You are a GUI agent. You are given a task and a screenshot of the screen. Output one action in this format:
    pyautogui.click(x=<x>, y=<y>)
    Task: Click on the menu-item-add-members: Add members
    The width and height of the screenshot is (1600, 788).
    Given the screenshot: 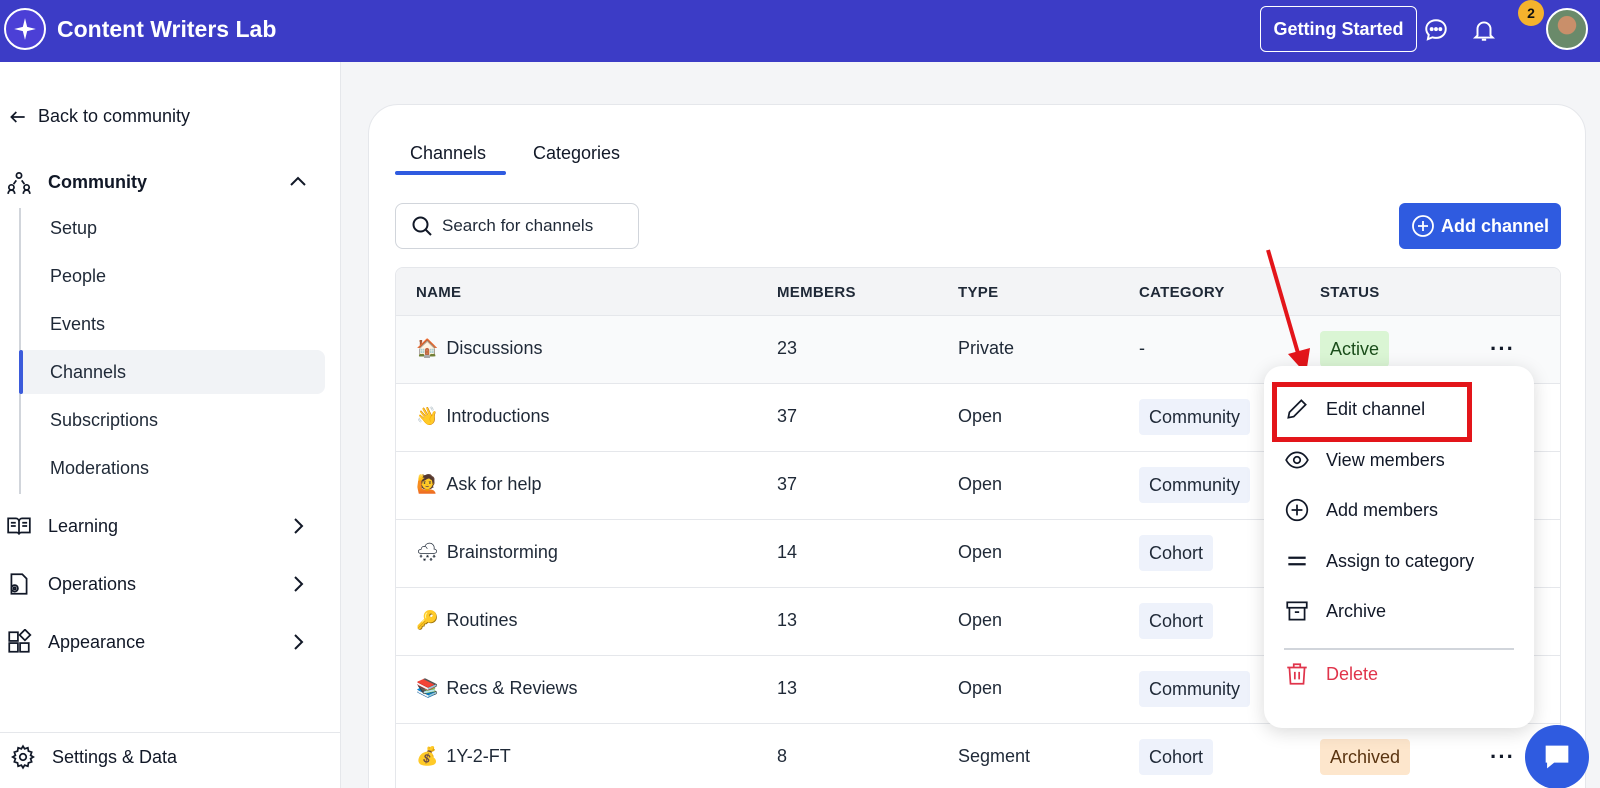 What is the action you would take?
    pyautogui.click(x=1399, y=510)
    